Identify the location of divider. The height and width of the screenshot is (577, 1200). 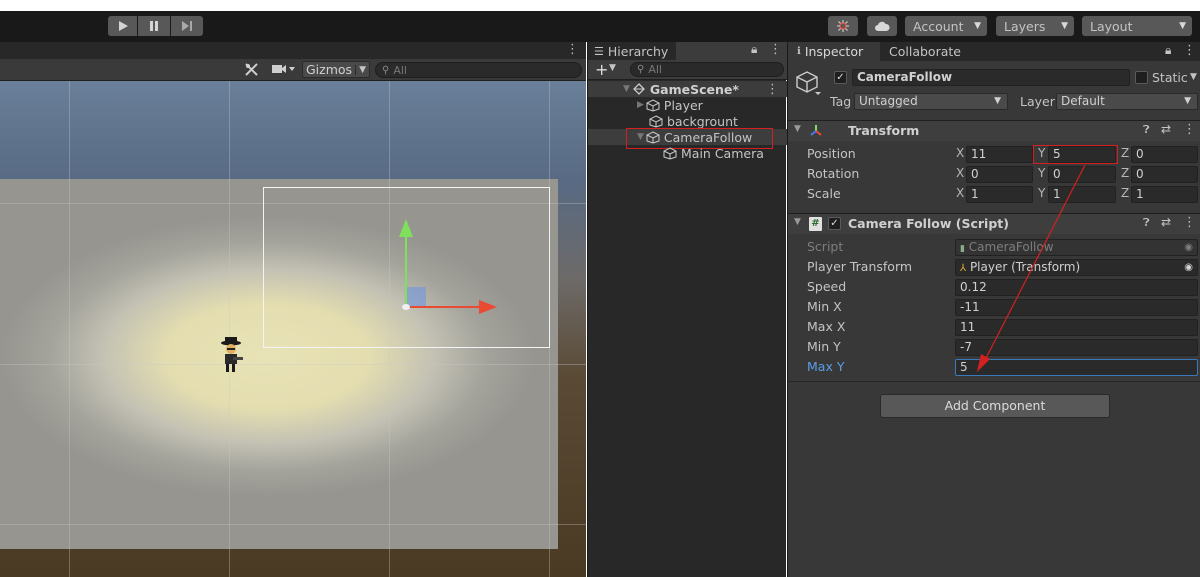
(994, 381).